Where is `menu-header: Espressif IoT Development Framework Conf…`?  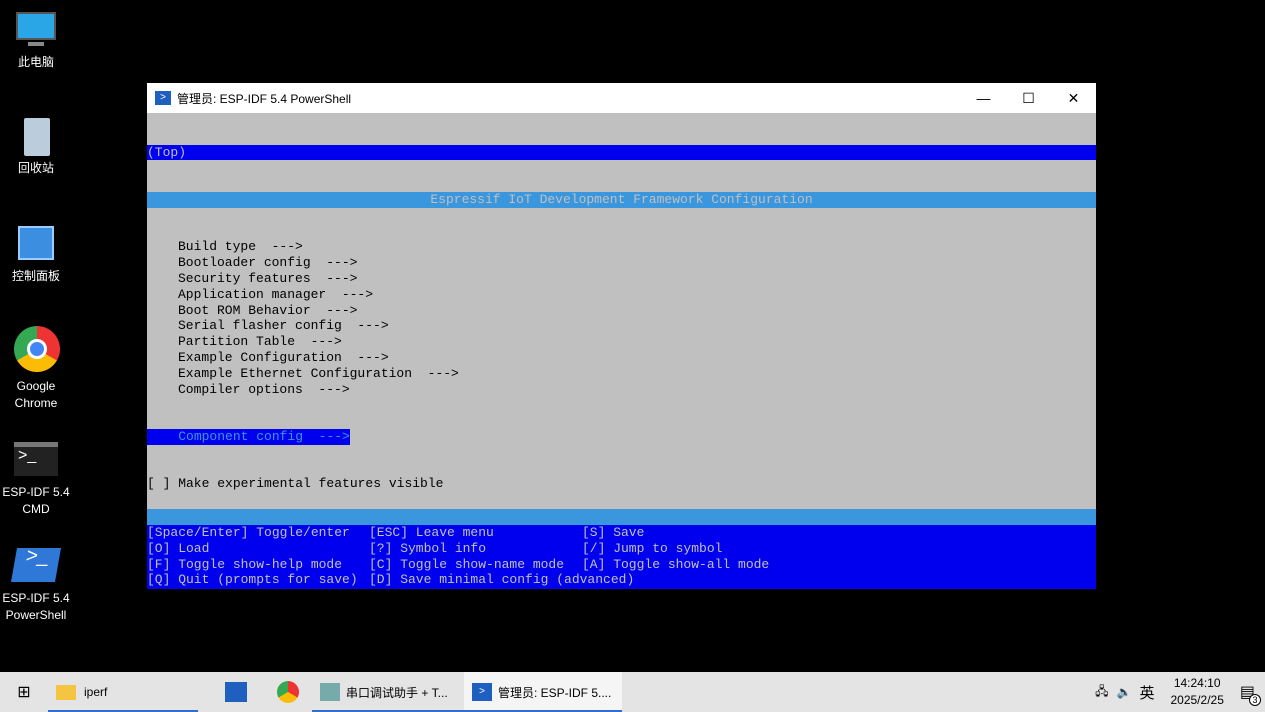 menu-header: Espressif IoT Development Framework Conf… is located at coordinates (621, 199).